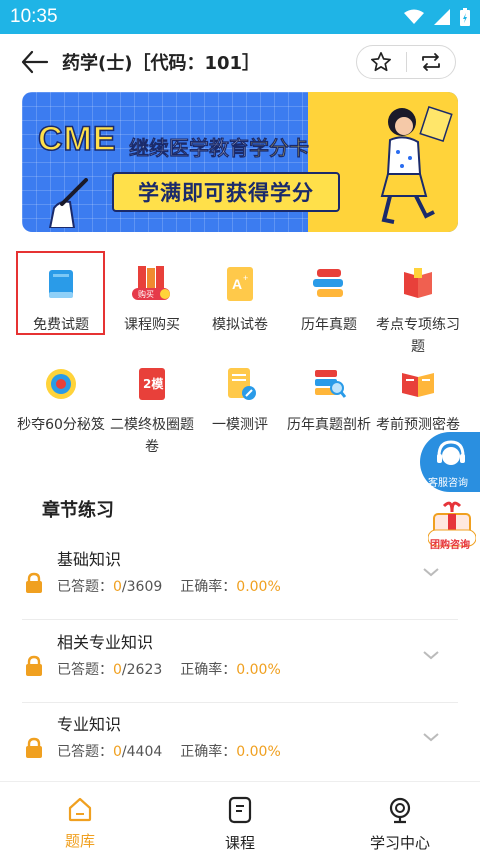 The width and height of the screenshot is (480, 853). I want to click on target-icon, so click(61, 384).